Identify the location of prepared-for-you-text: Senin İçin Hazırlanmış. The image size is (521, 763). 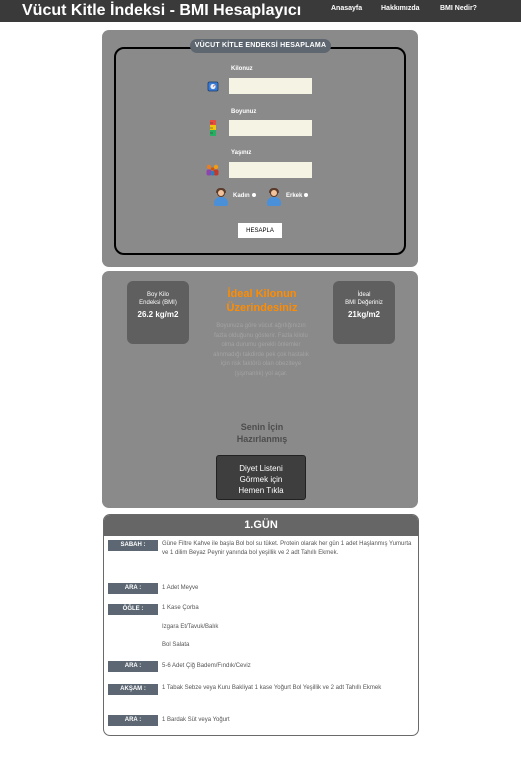
(262, 433).